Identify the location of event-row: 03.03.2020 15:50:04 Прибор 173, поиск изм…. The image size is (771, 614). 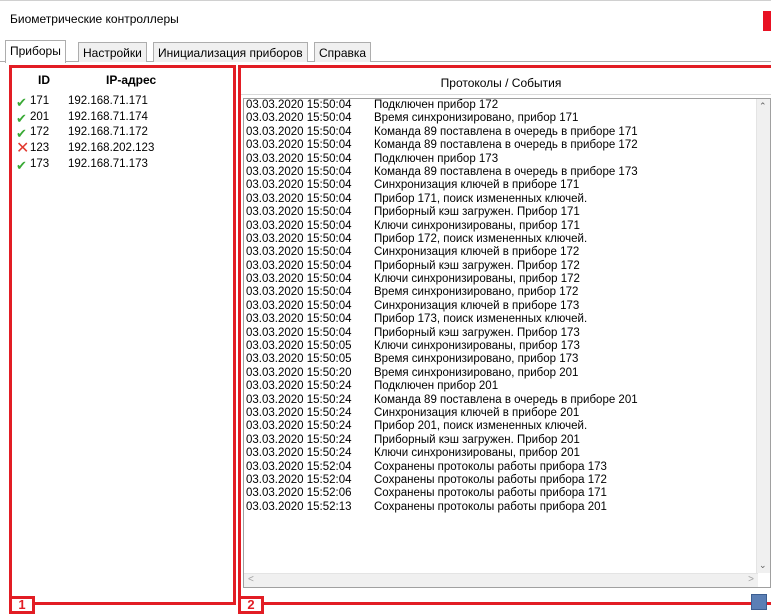
(502, 319).